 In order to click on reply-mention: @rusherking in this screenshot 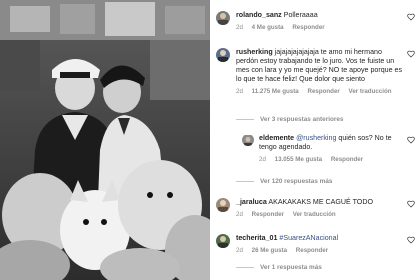, I will do `click(316, 138)`.